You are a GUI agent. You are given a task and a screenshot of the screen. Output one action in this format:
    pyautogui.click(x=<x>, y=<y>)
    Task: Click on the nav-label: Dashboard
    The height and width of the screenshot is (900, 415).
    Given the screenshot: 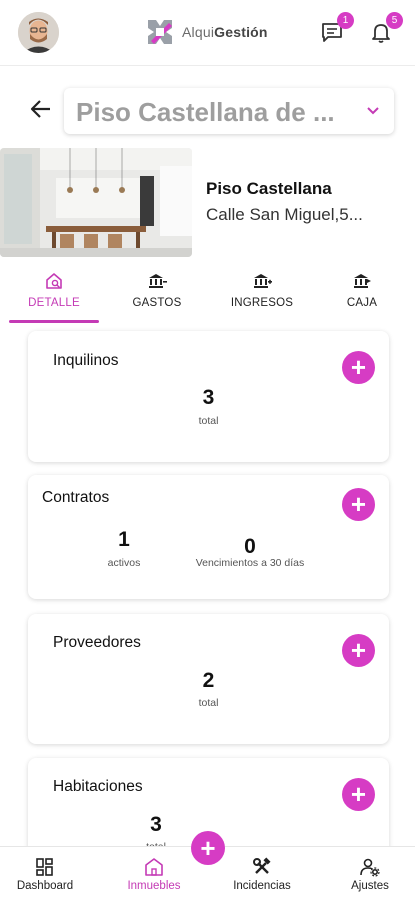 What is the action you would take?
    pyautogui.click(x=45, y=886)
    